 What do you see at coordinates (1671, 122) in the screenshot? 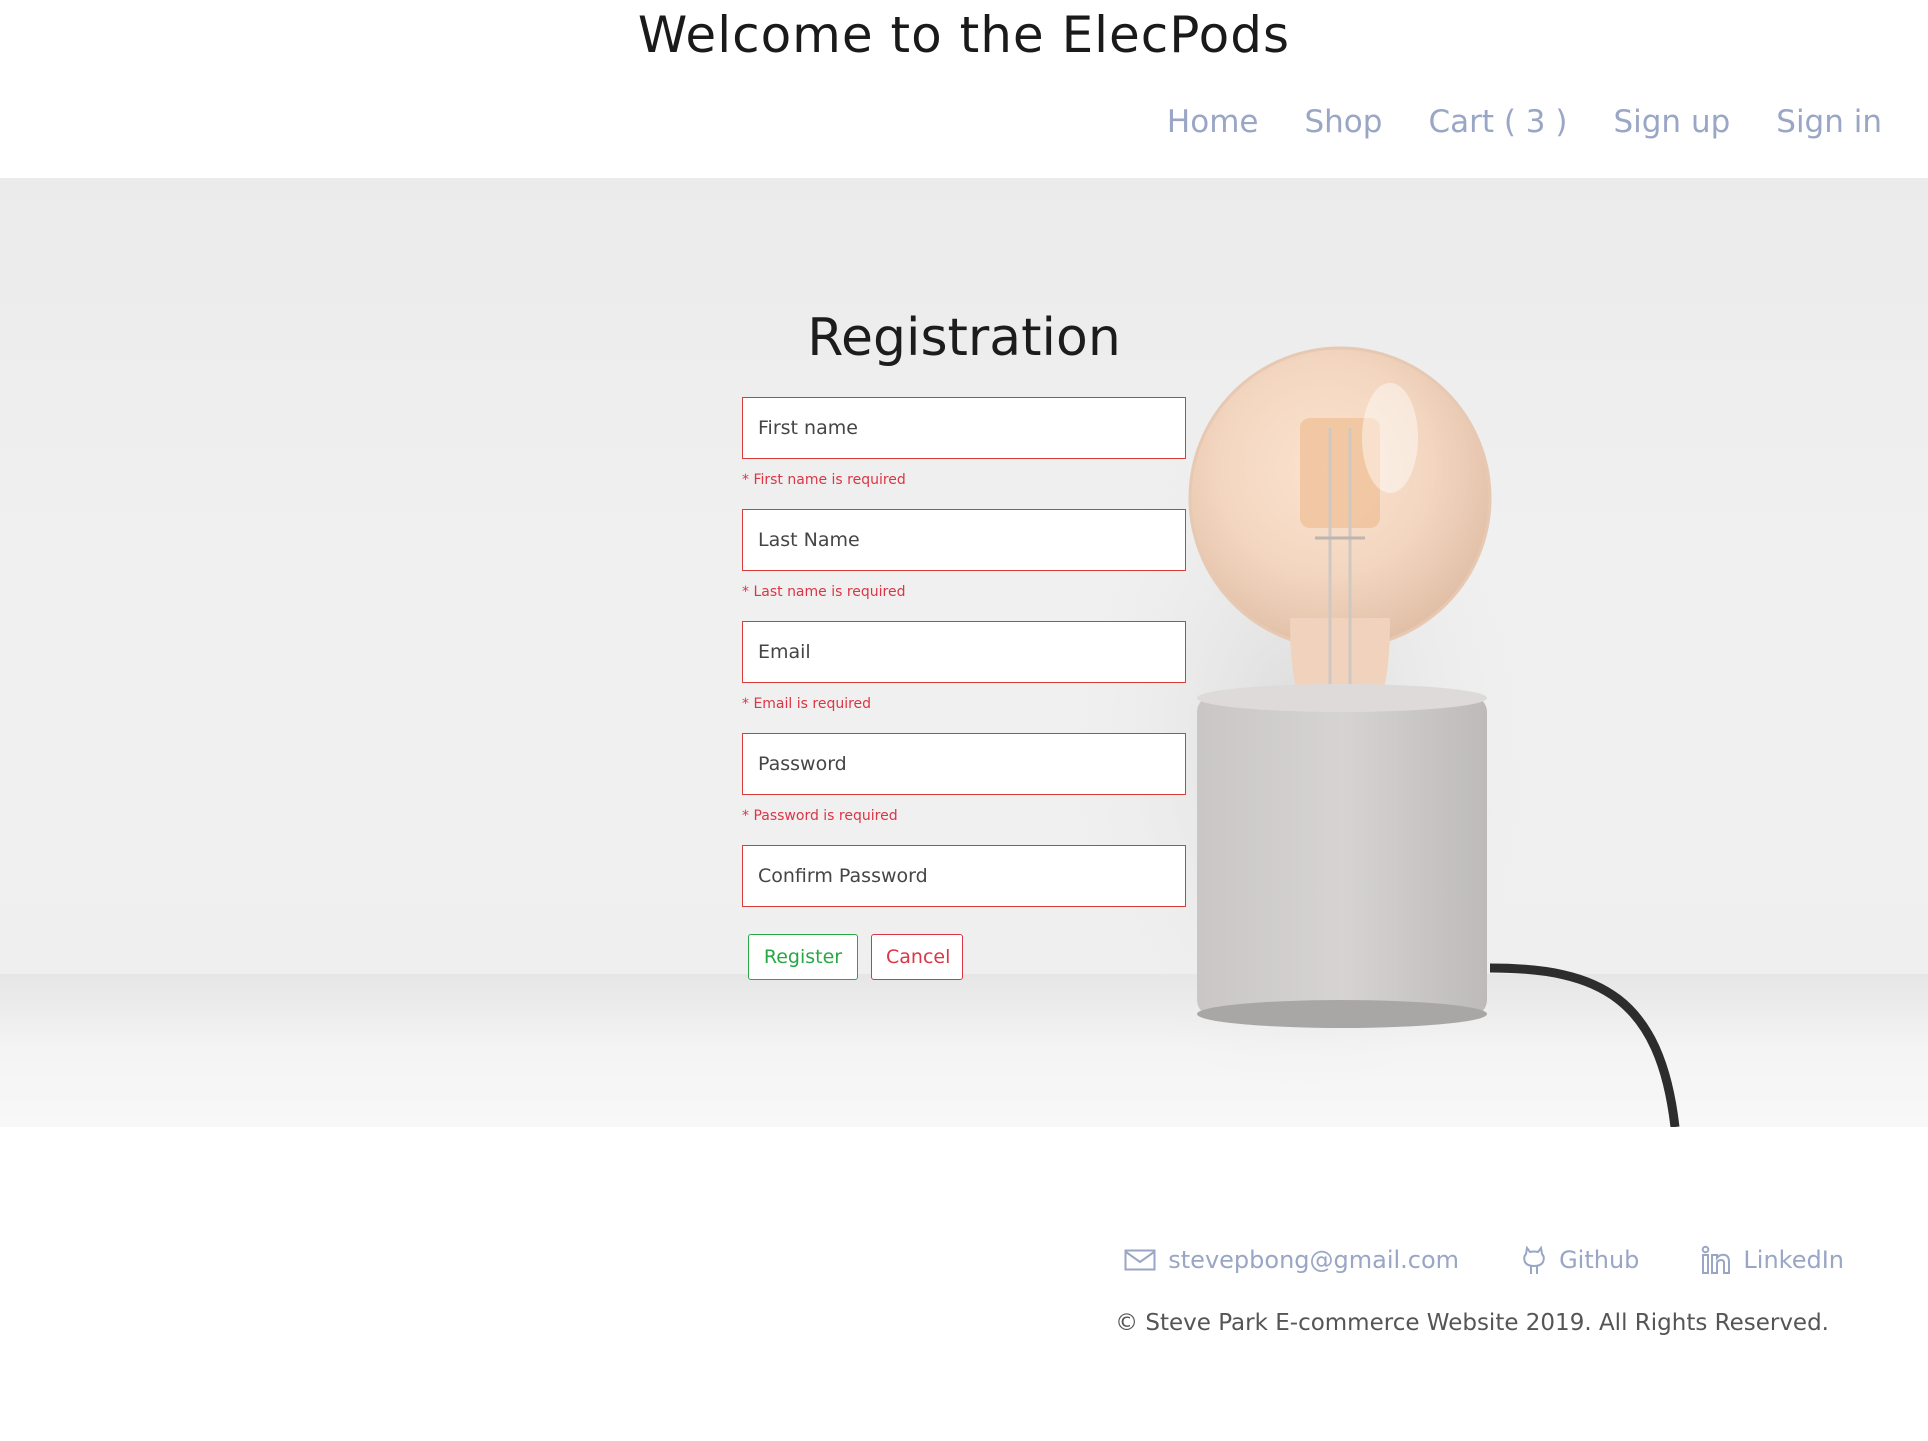
I see `nav-signup: Sign up` at bounding box center [1671, 122].